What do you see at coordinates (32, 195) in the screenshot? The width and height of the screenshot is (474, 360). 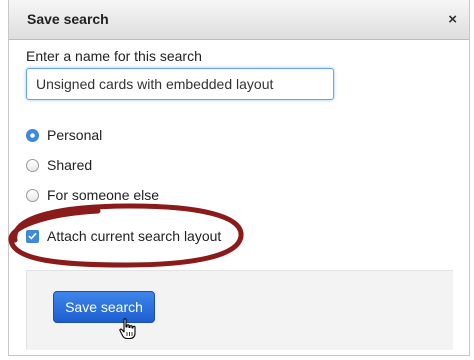 I see `radio-someone-else` at bounding box center [32, 195].